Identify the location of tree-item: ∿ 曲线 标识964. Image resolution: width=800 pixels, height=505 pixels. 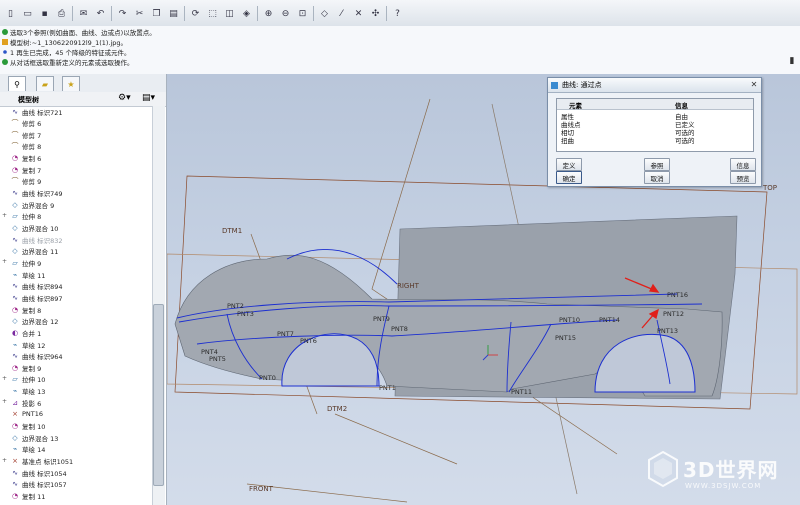
(76, 356).